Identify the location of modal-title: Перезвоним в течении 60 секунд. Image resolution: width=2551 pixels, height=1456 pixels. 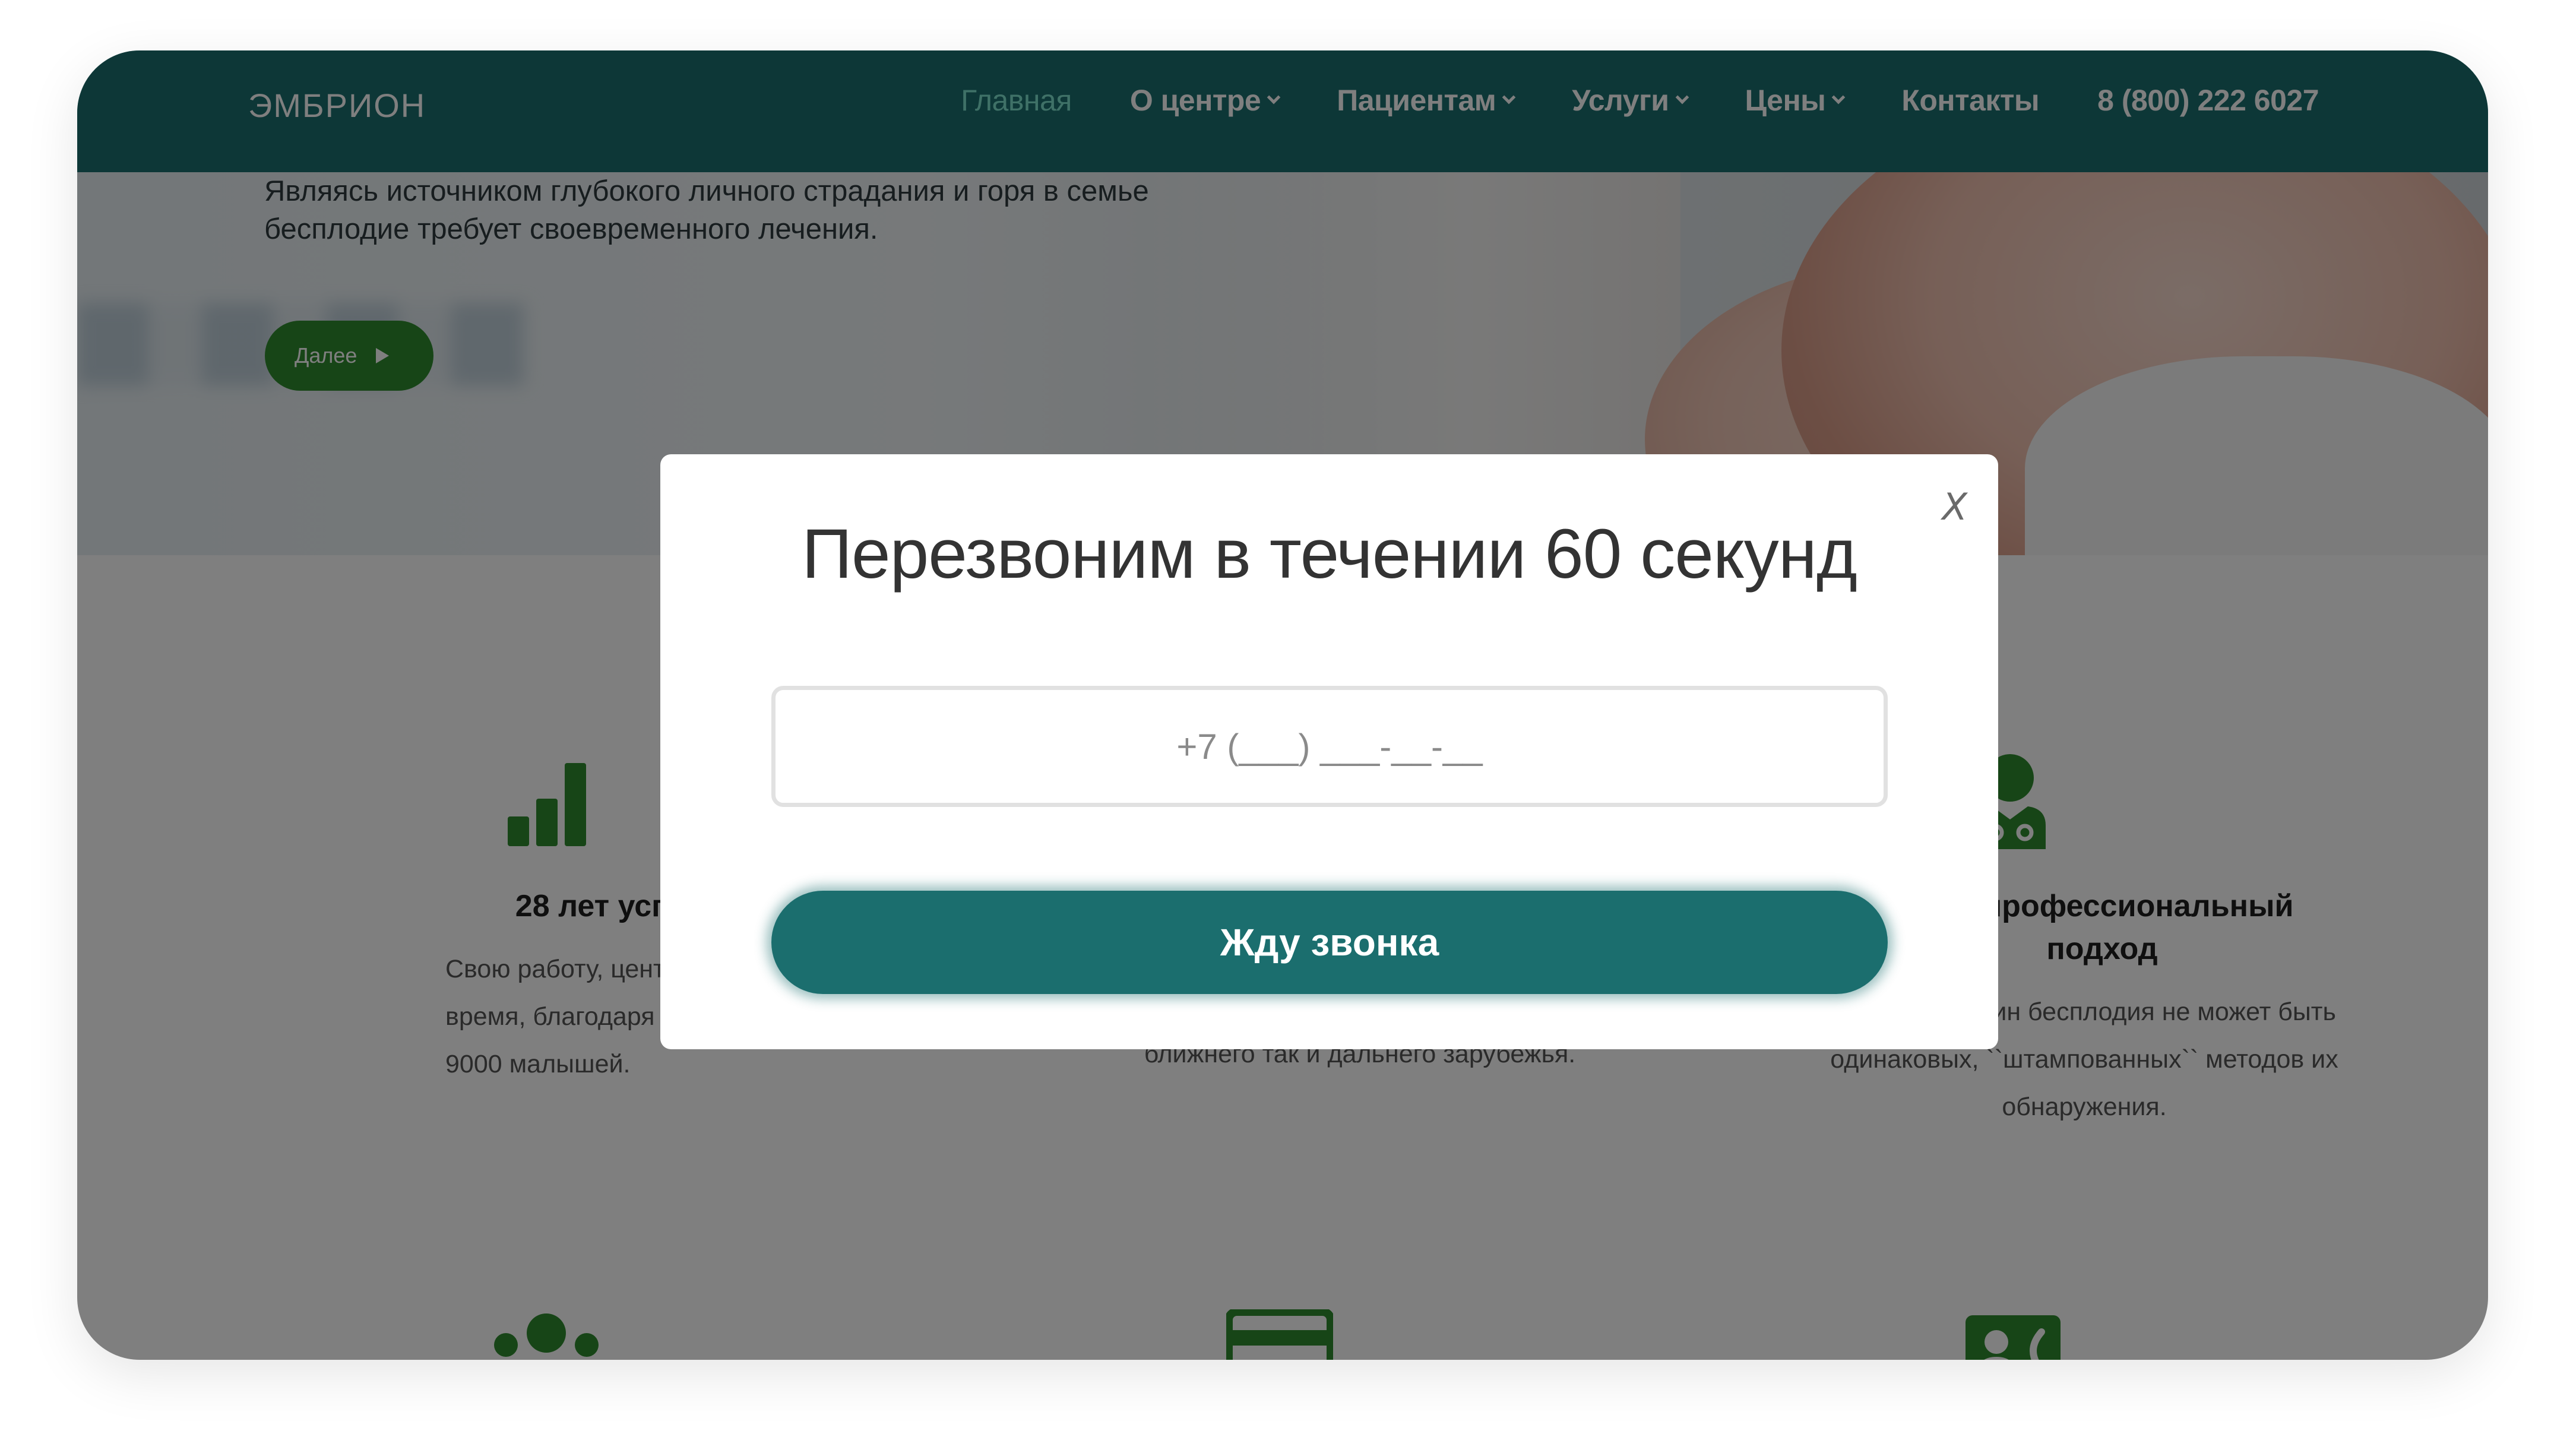
(1329, 554).